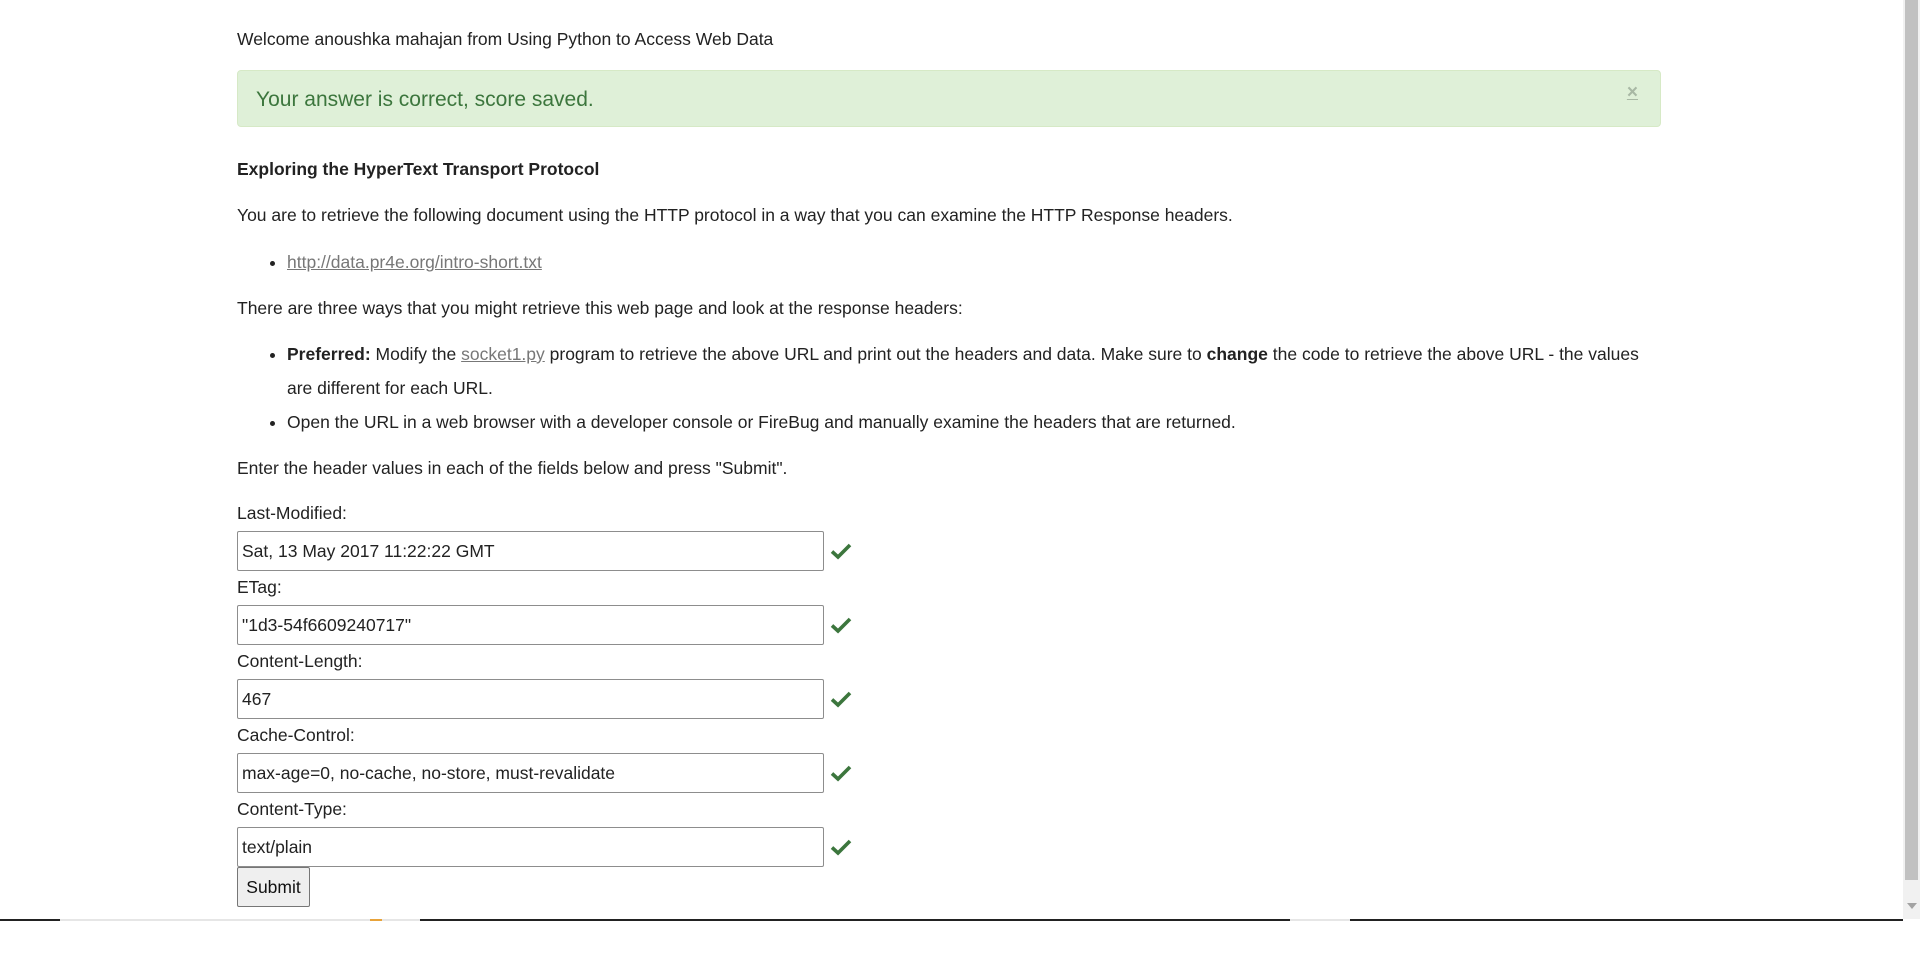 The width and height of the screenshot is (1920, 976). Describe the element at coordinates (296, 735) in the screenshot. I see `cache-control-label: Cache-Control:` at that location.